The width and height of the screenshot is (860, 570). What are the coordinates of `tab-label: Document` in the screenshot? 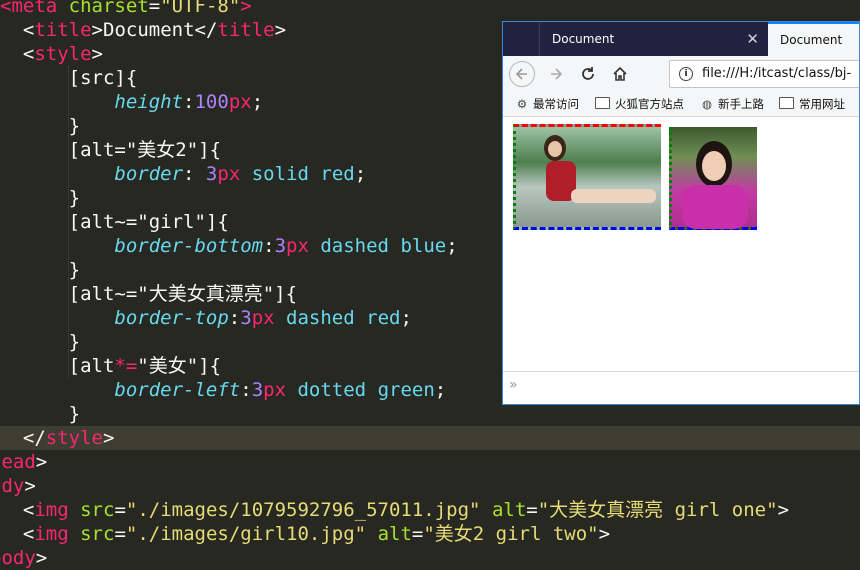 It's located at (811, 40).